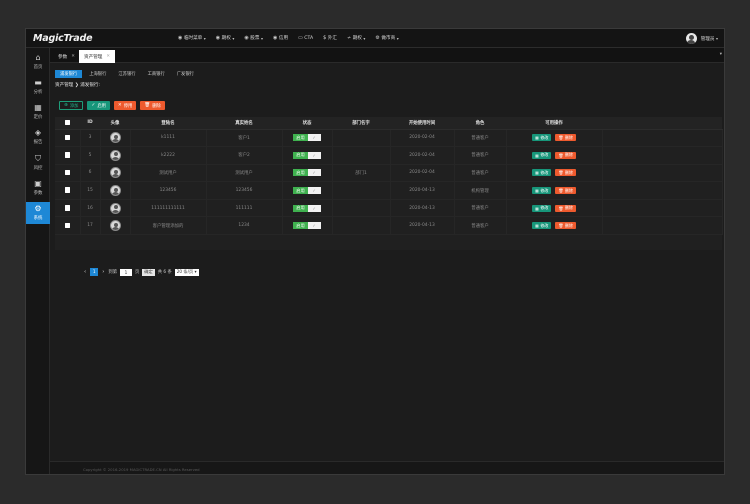  What do you see at coordinates (721, 54) in the screenshot?
I see `chevron-down-icon: ▾` at bounding box center [721, 54].